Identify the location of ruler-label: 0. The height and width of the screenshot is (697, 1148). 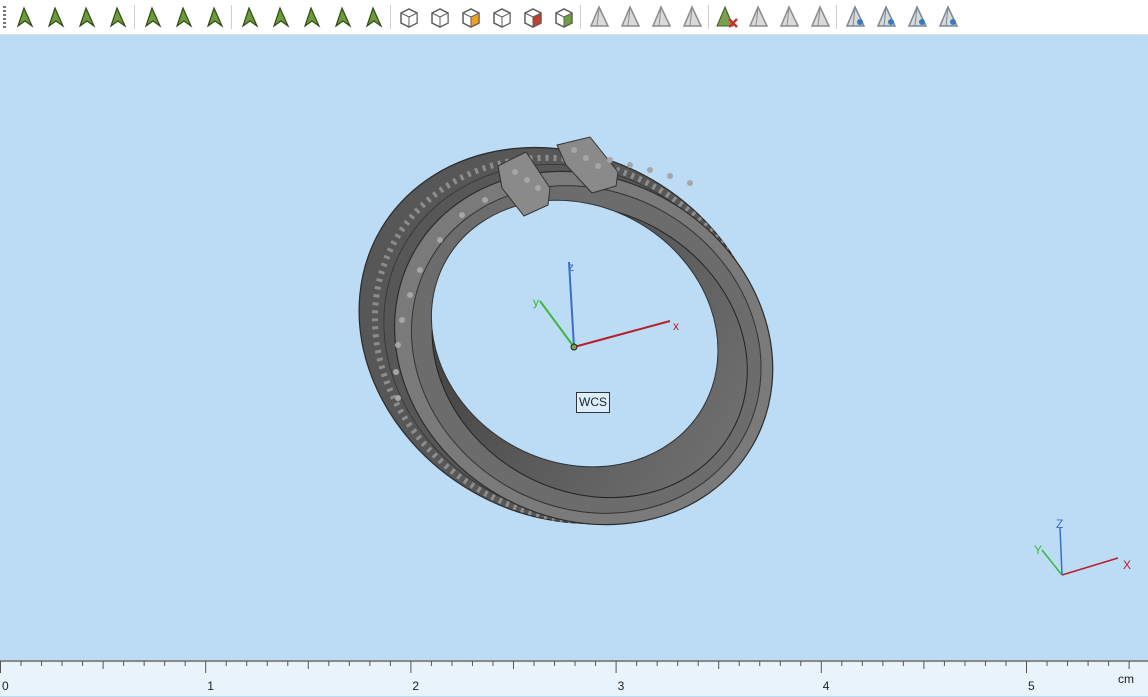
(5, 686).